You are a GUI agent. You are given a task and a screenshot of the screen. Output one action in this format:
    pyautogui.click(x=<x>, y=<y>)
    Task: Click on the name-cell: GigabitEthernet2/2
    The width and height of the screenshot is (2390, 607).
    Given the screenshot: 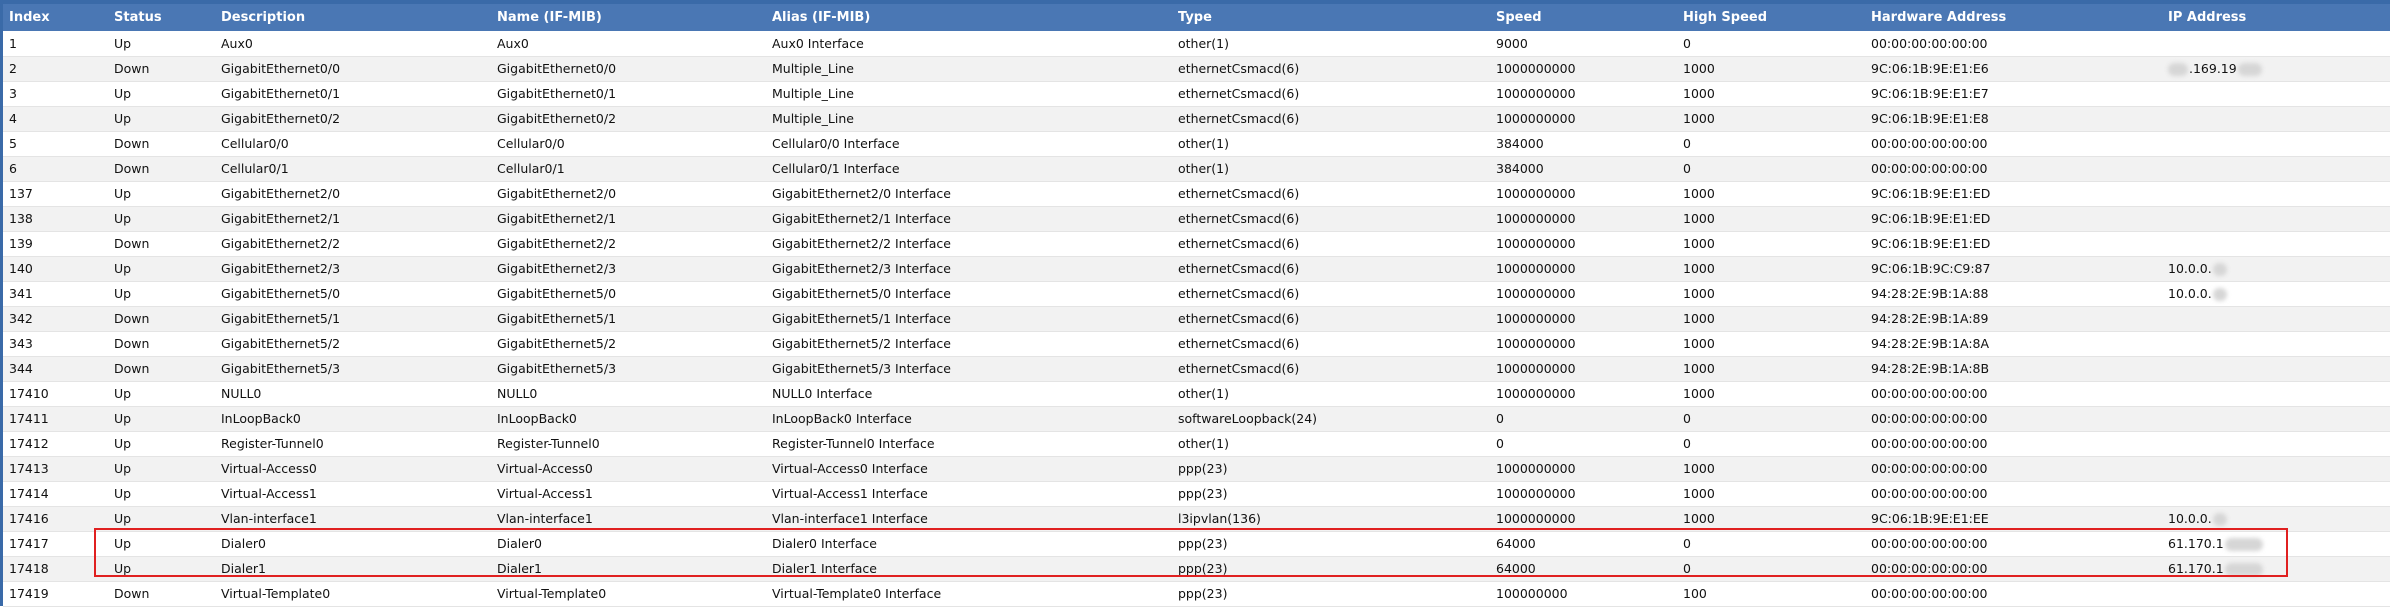 What is the action you would take?
    pyautogui.click(x=628, y=244)
    